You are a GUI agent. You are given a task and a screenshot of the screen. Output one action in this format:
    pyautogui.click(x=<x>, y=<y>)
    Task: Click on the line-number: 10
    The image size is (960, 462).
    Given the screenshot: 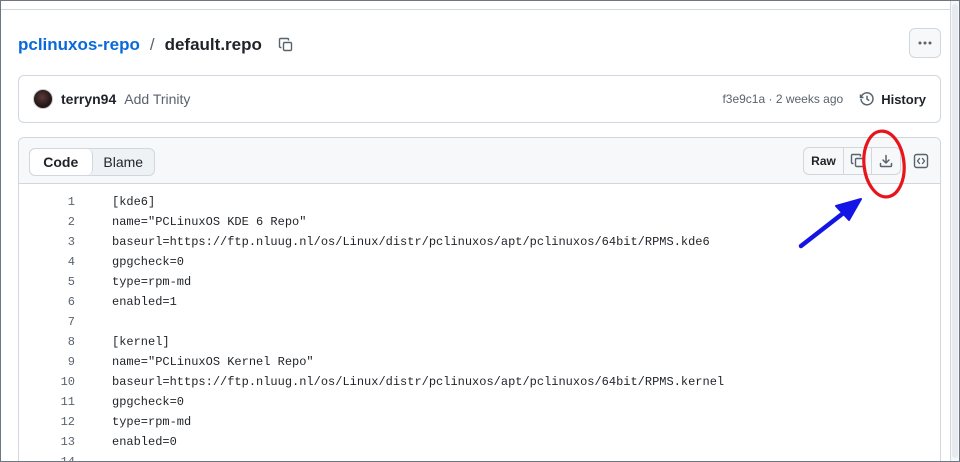 What is the action you would take?
    pyautogui.click(x=47, y=382)
    